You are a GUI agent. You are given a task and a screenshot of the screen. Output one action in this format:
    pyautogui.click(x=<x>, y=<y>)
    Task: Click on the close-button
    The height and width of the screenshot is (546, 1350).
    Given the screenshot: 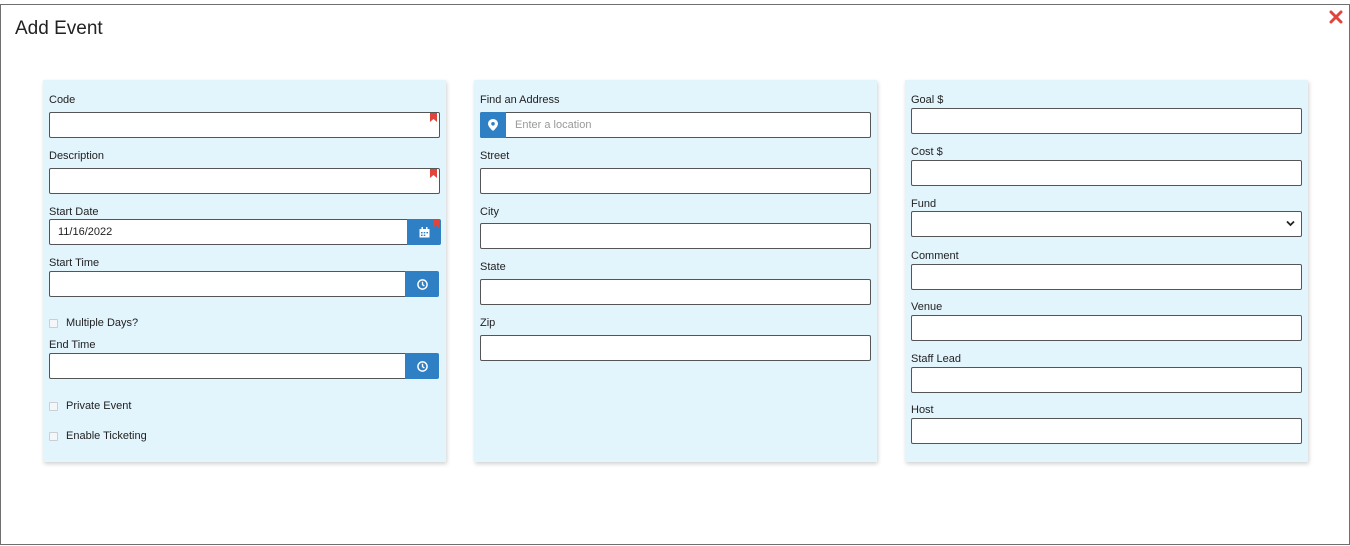 What is the action you would take?
    pyautogui.click(x=1336, y=17)
    